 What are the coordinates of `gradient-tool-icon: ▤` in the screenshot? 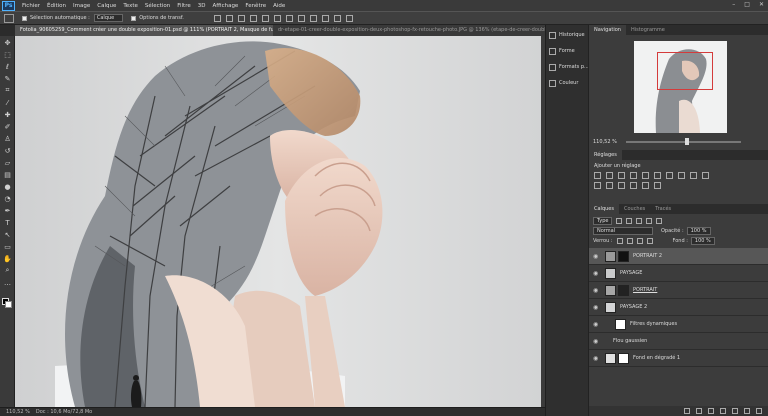 It's located at (7, 174).